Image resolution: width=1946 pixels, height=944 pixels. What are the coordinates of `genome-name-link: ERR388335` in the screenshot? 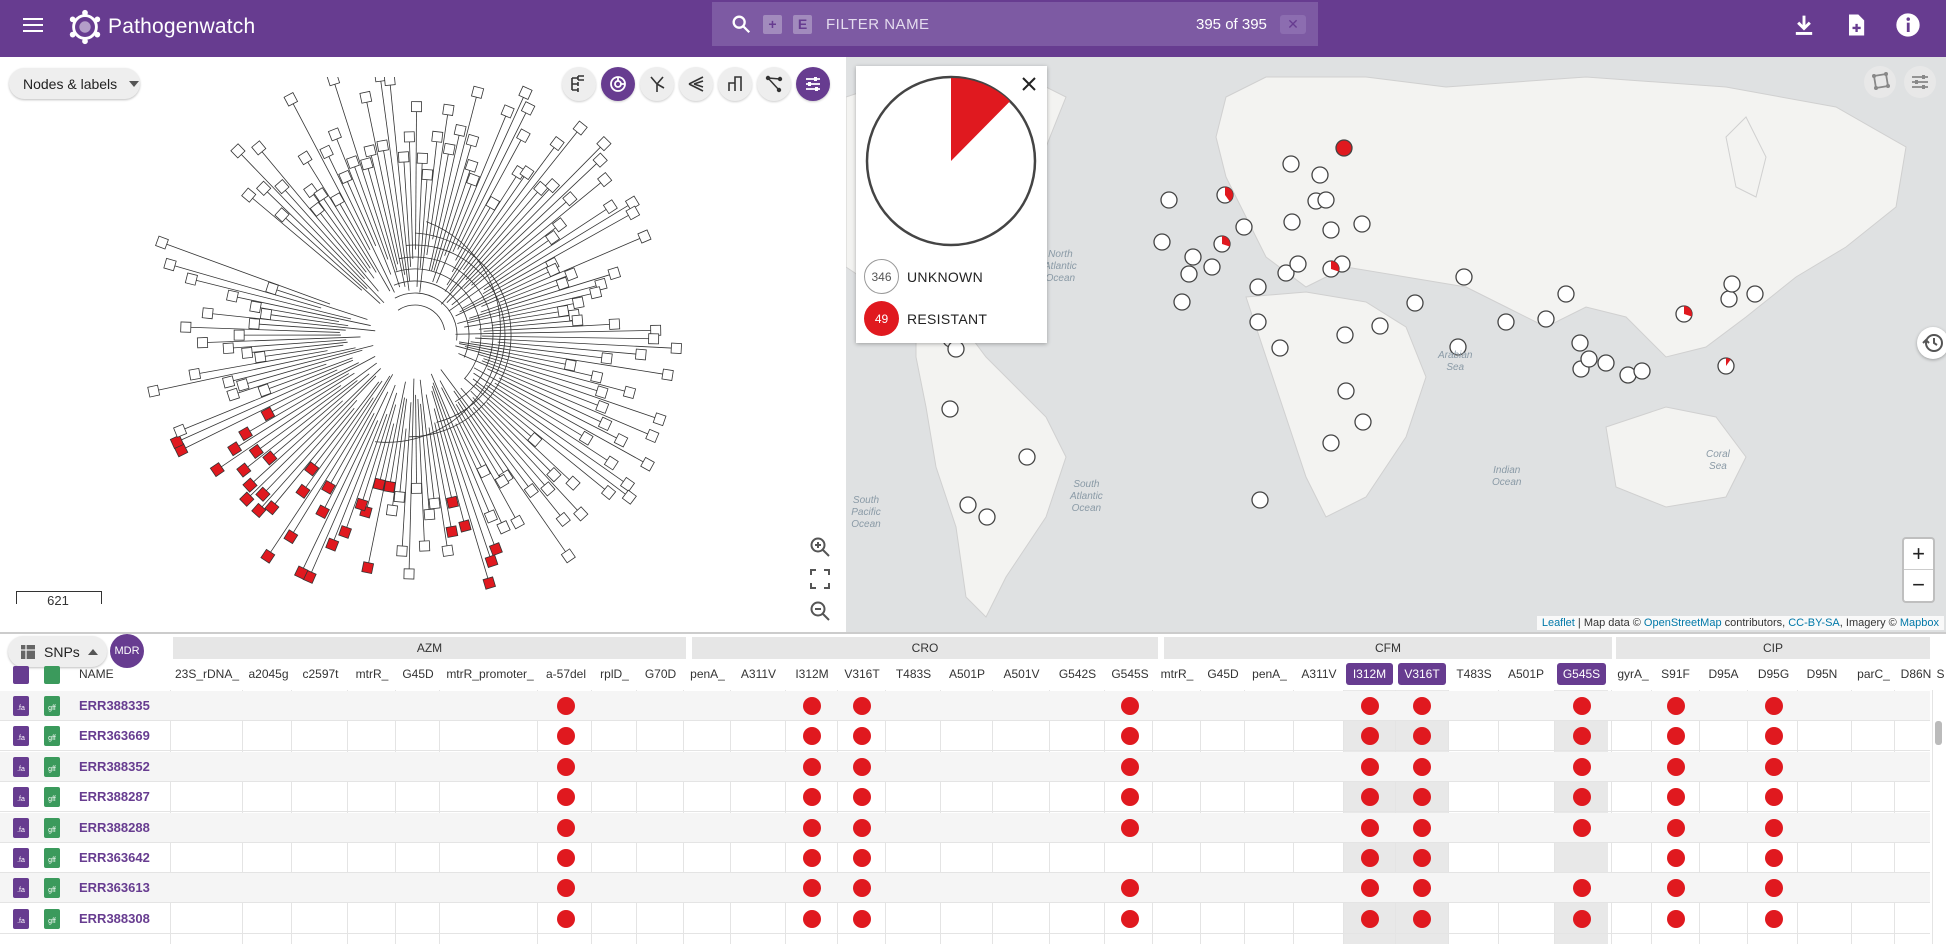 It's located at (114, 705).